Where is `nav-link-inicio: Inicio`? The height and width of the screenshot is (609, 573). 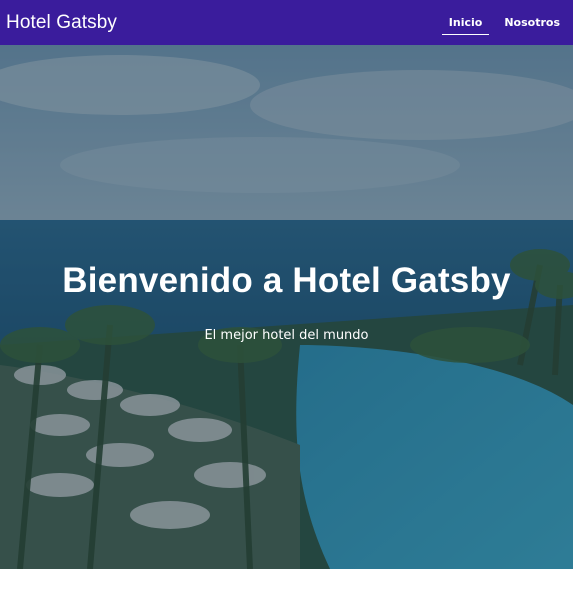 nav-link-inicio: Inicio is located at coordinates (465, 22).